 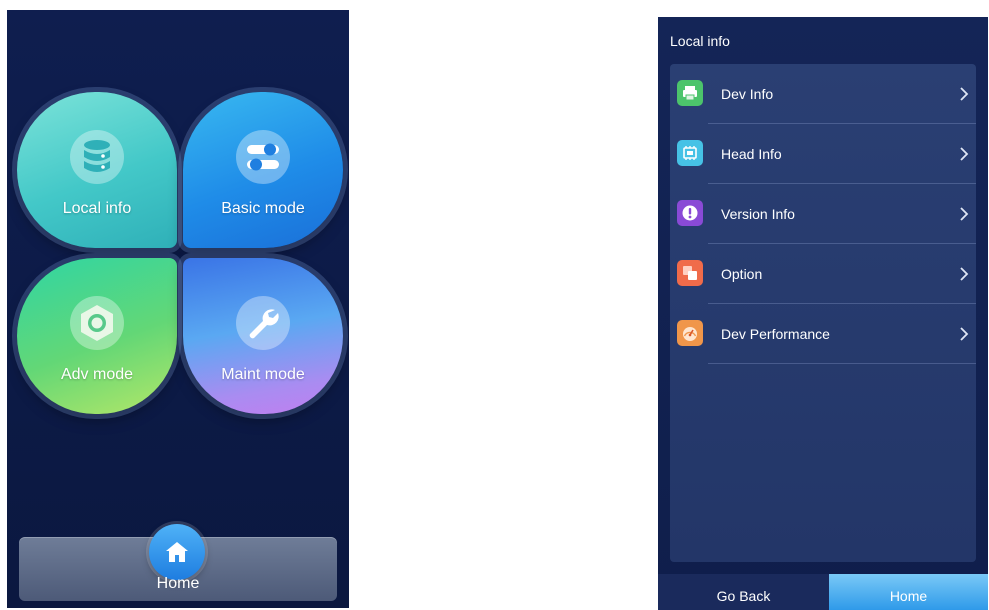 What do you see at coordinates (742, 274) in the screenshot?
I see `list-item-label: Option` at bounding box center [742, 274].